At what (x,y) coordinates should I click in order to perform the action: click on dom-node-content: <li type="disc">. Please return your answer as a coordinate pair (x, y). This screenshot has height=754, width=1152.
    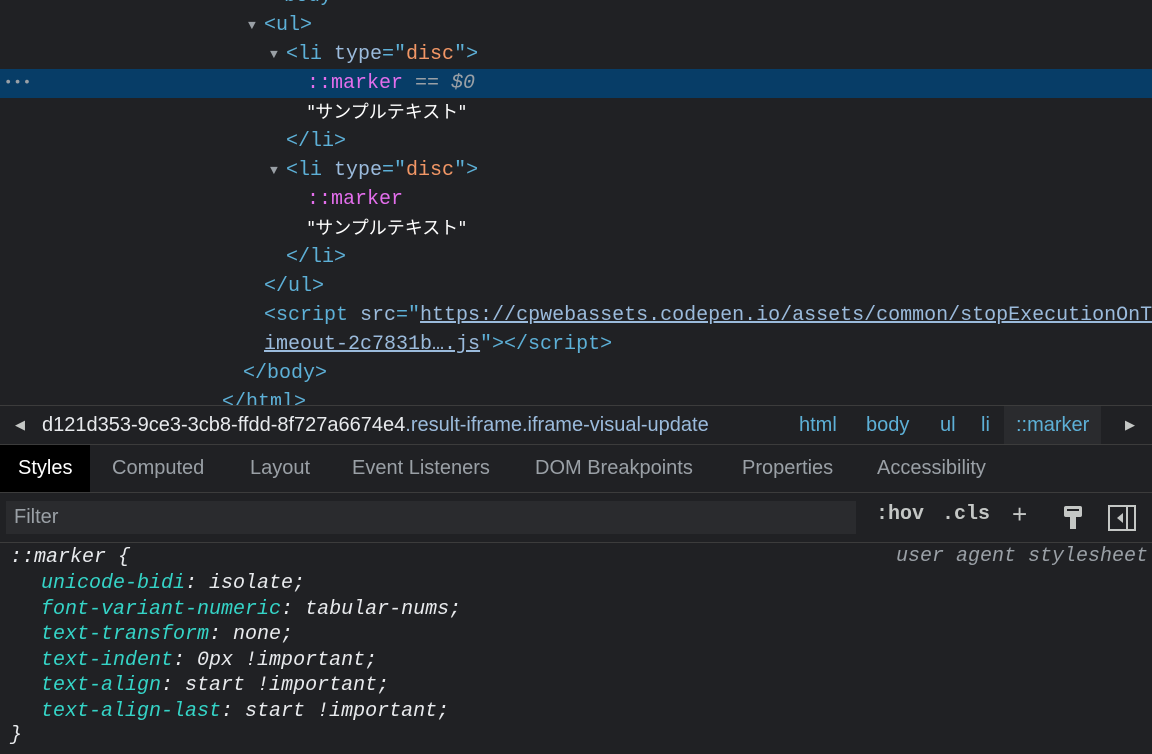
    Looking at the image, I should click on (382, 54).